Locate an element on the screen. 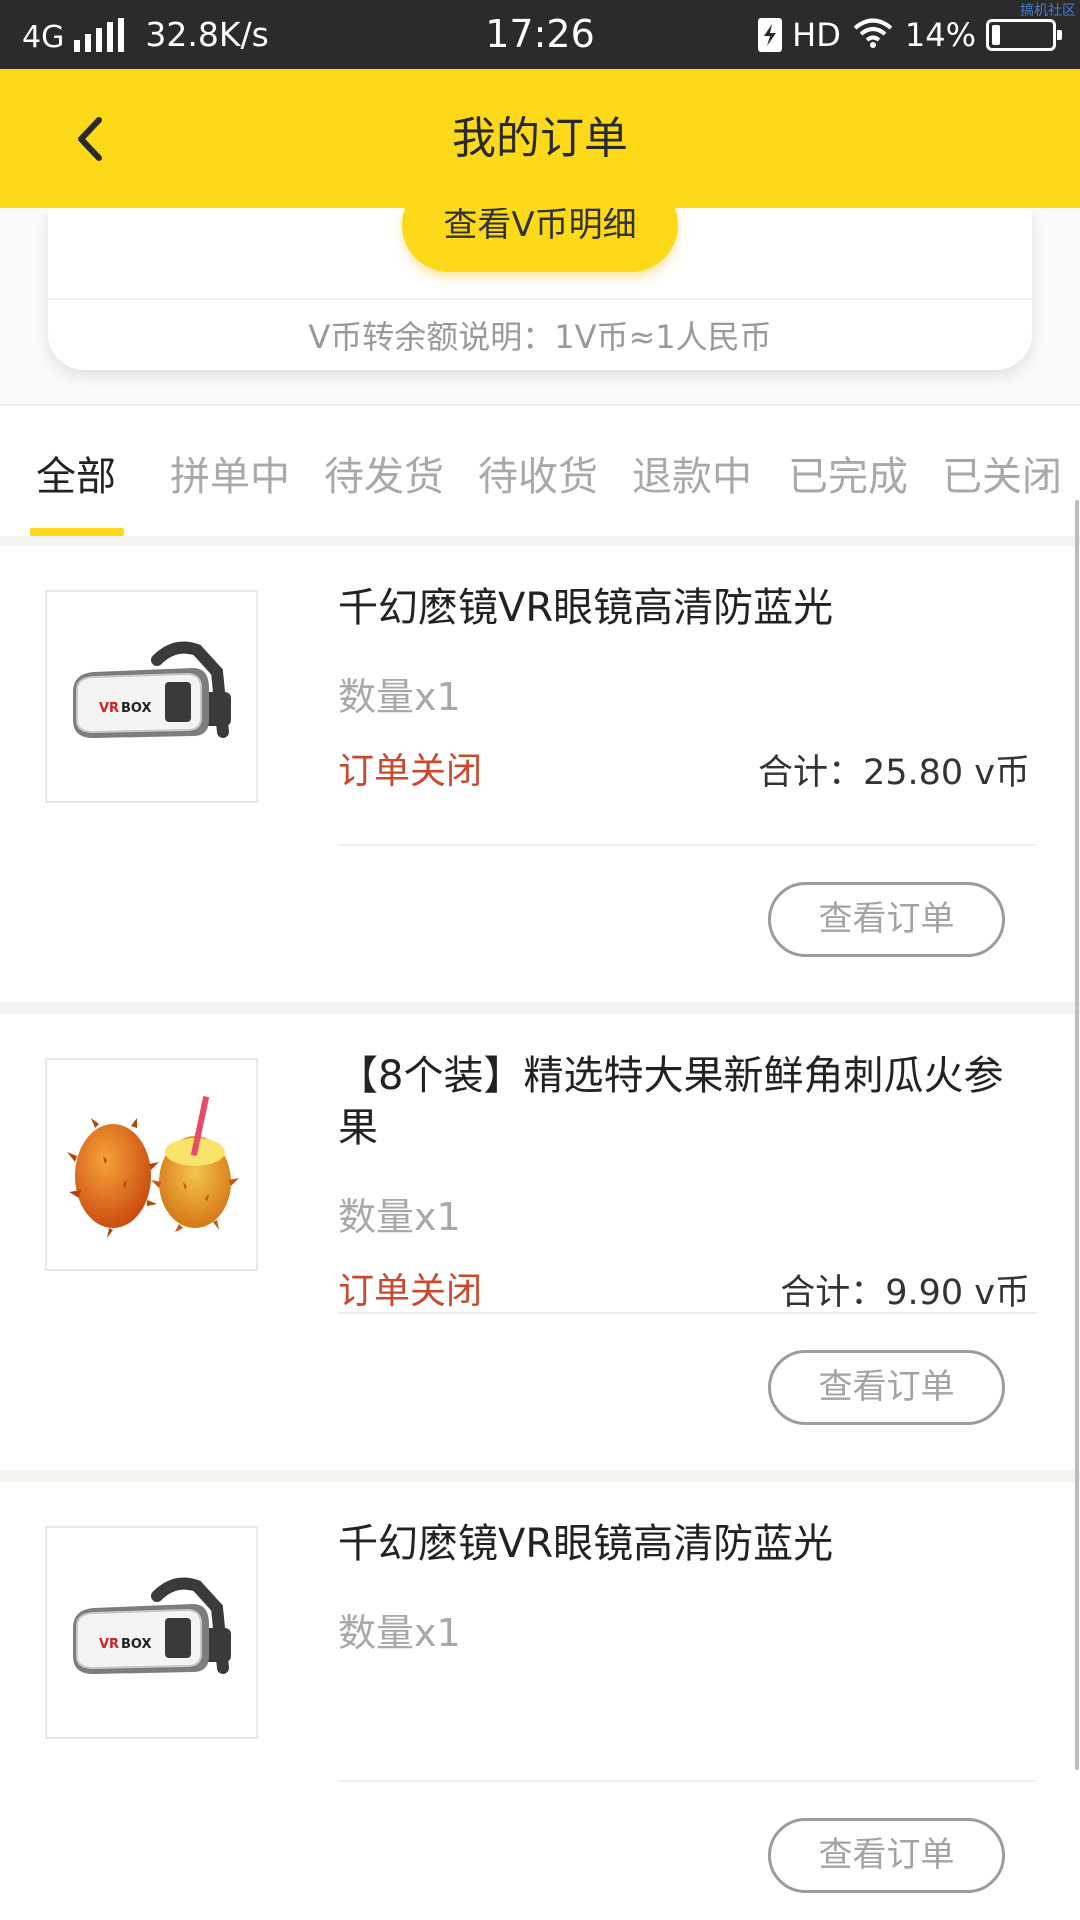 The width and height of the screenshot is (1080, 1920). horned-melon-image is located at coordinates (153, 1167).